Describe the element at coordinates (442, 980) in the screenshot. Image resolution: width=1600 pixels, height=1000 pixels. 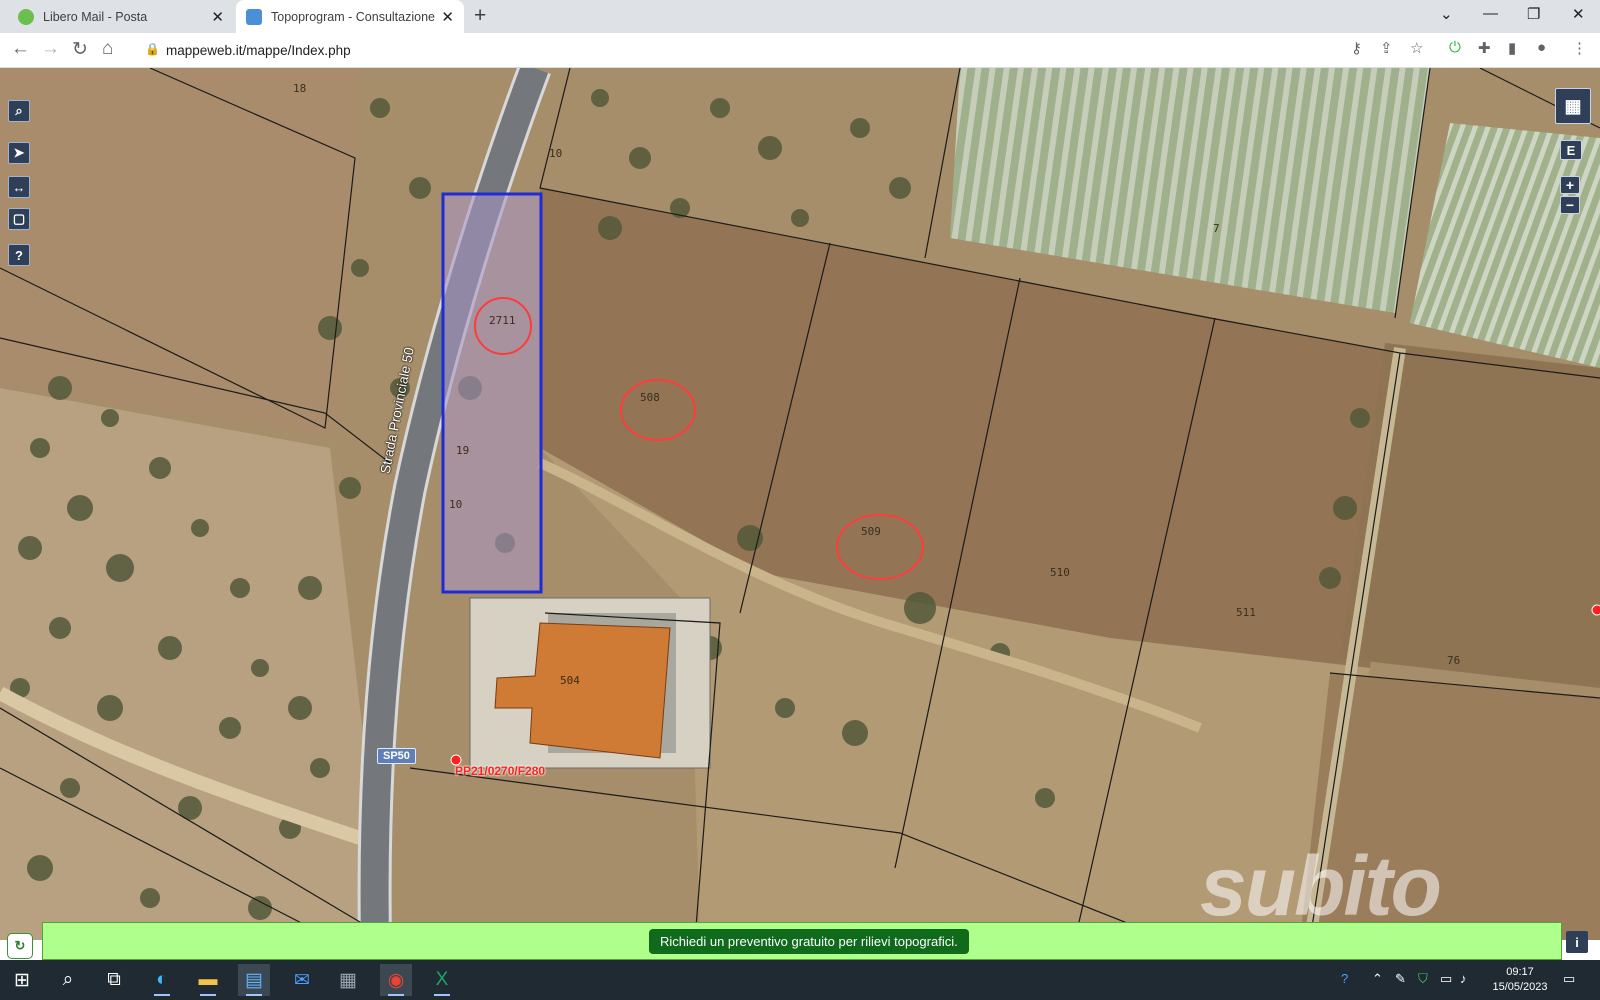
I see `excel-icon: X` at that location.